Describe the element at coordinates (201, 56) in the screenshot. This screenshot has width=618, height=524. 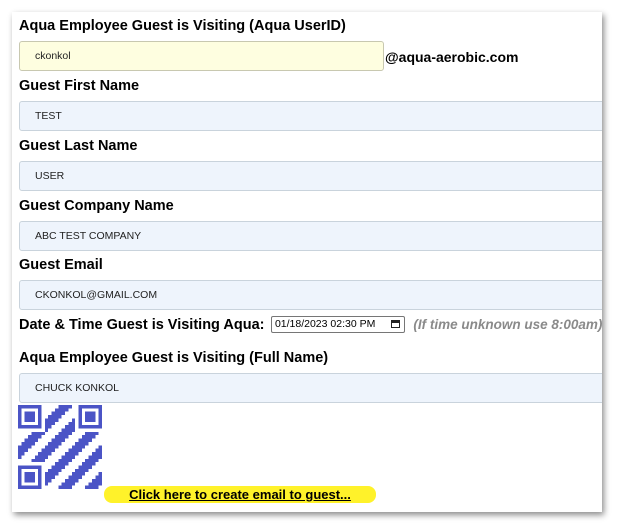
I see `userid-input: ckonkol` at that location.